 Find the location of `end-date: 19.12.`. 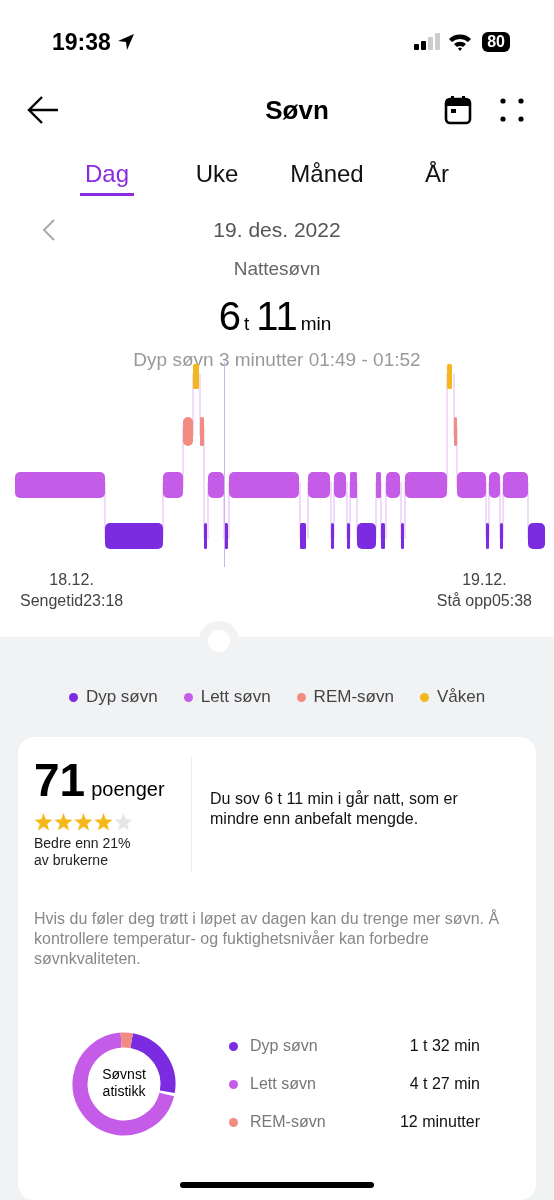

end-date: 19.12. is located at coordinates (484, 580).